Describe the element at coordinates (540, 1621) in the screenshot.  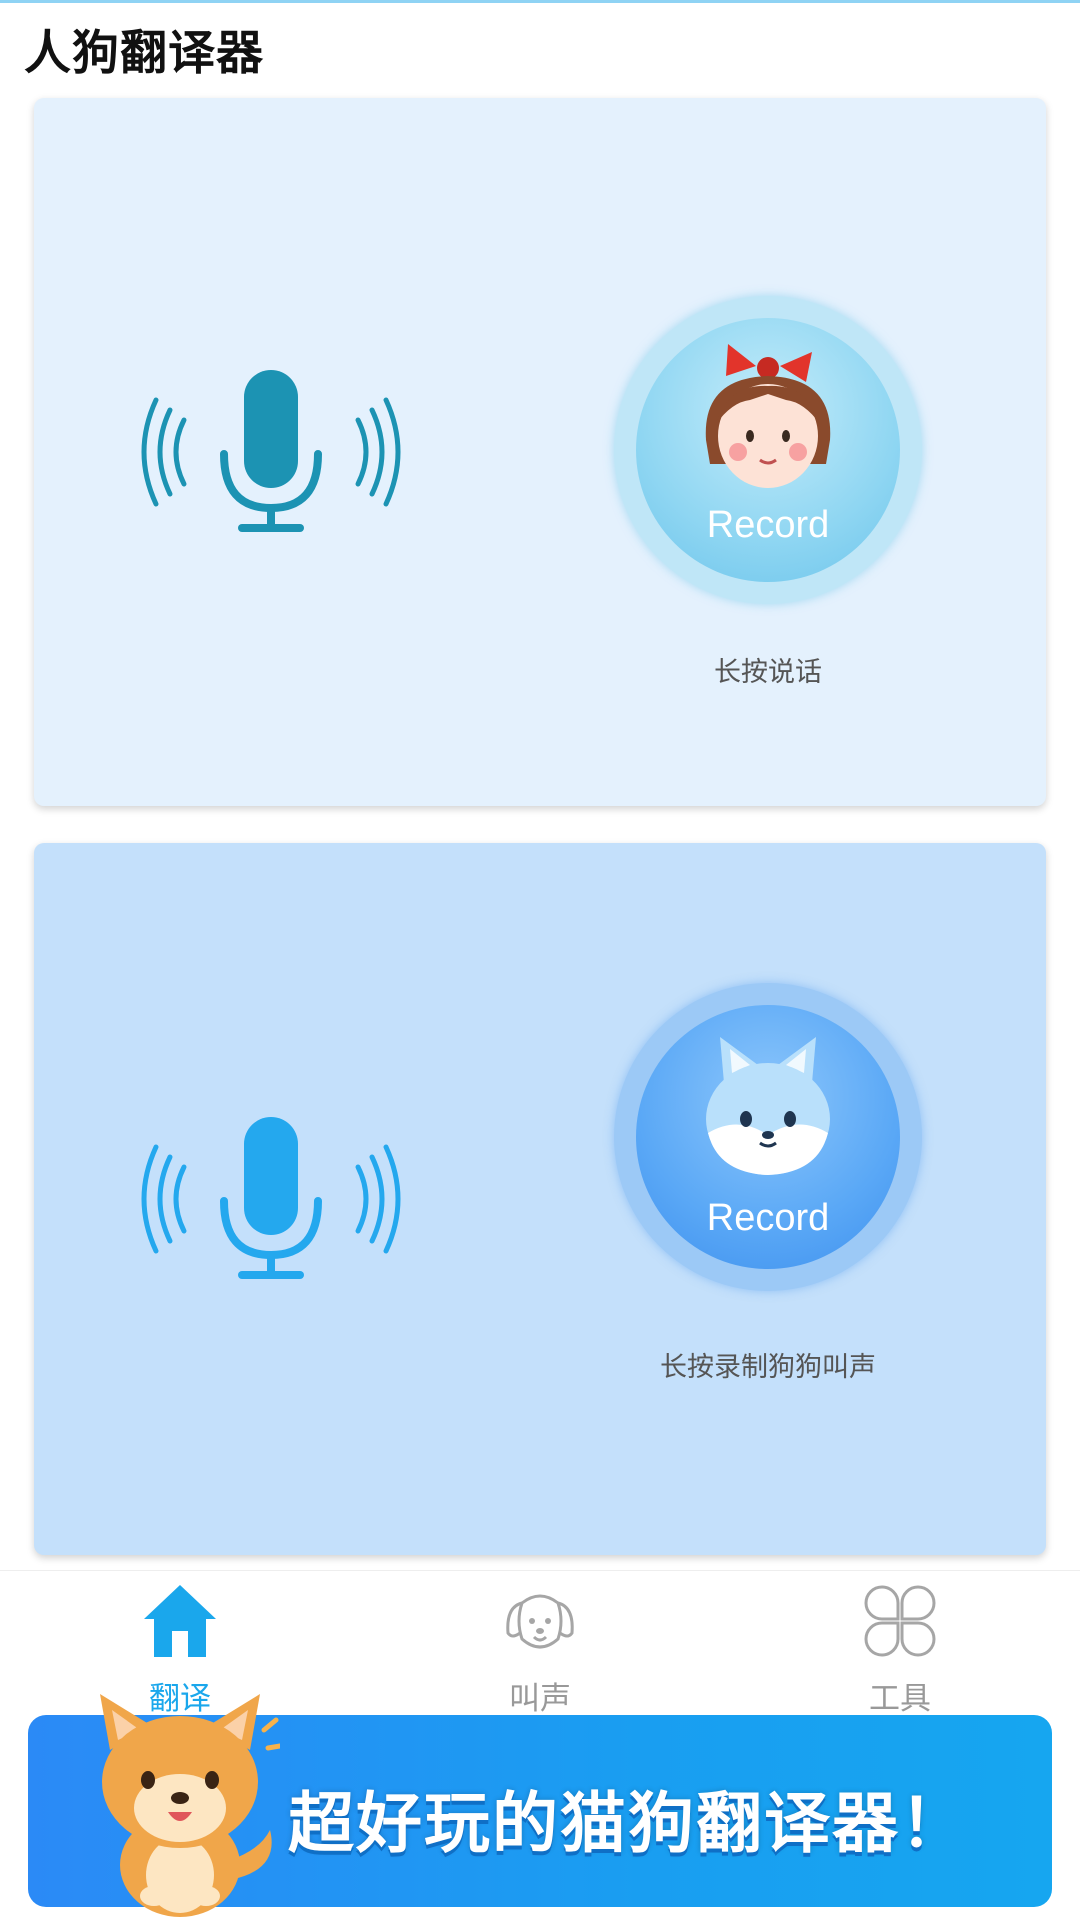
I see `dog-face-icon` at that location.